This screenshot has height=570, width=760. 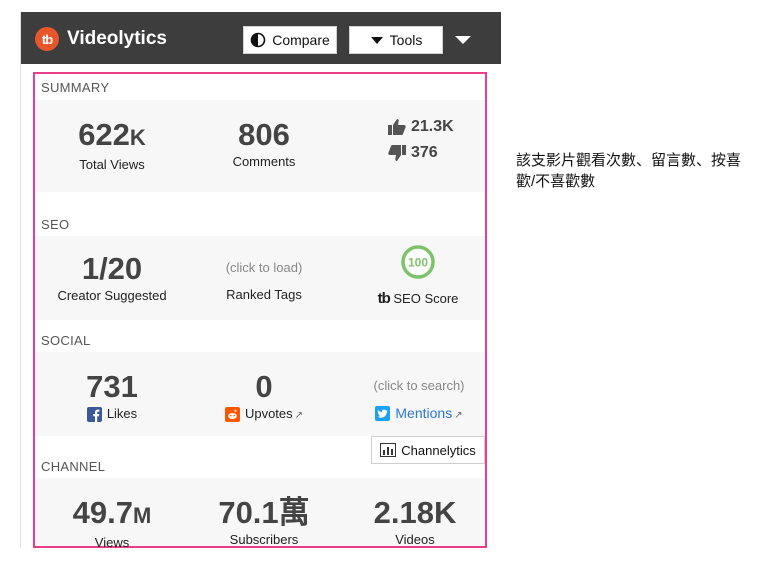 I want to click on thumbs-down-icon, so click(x=397, y=153).